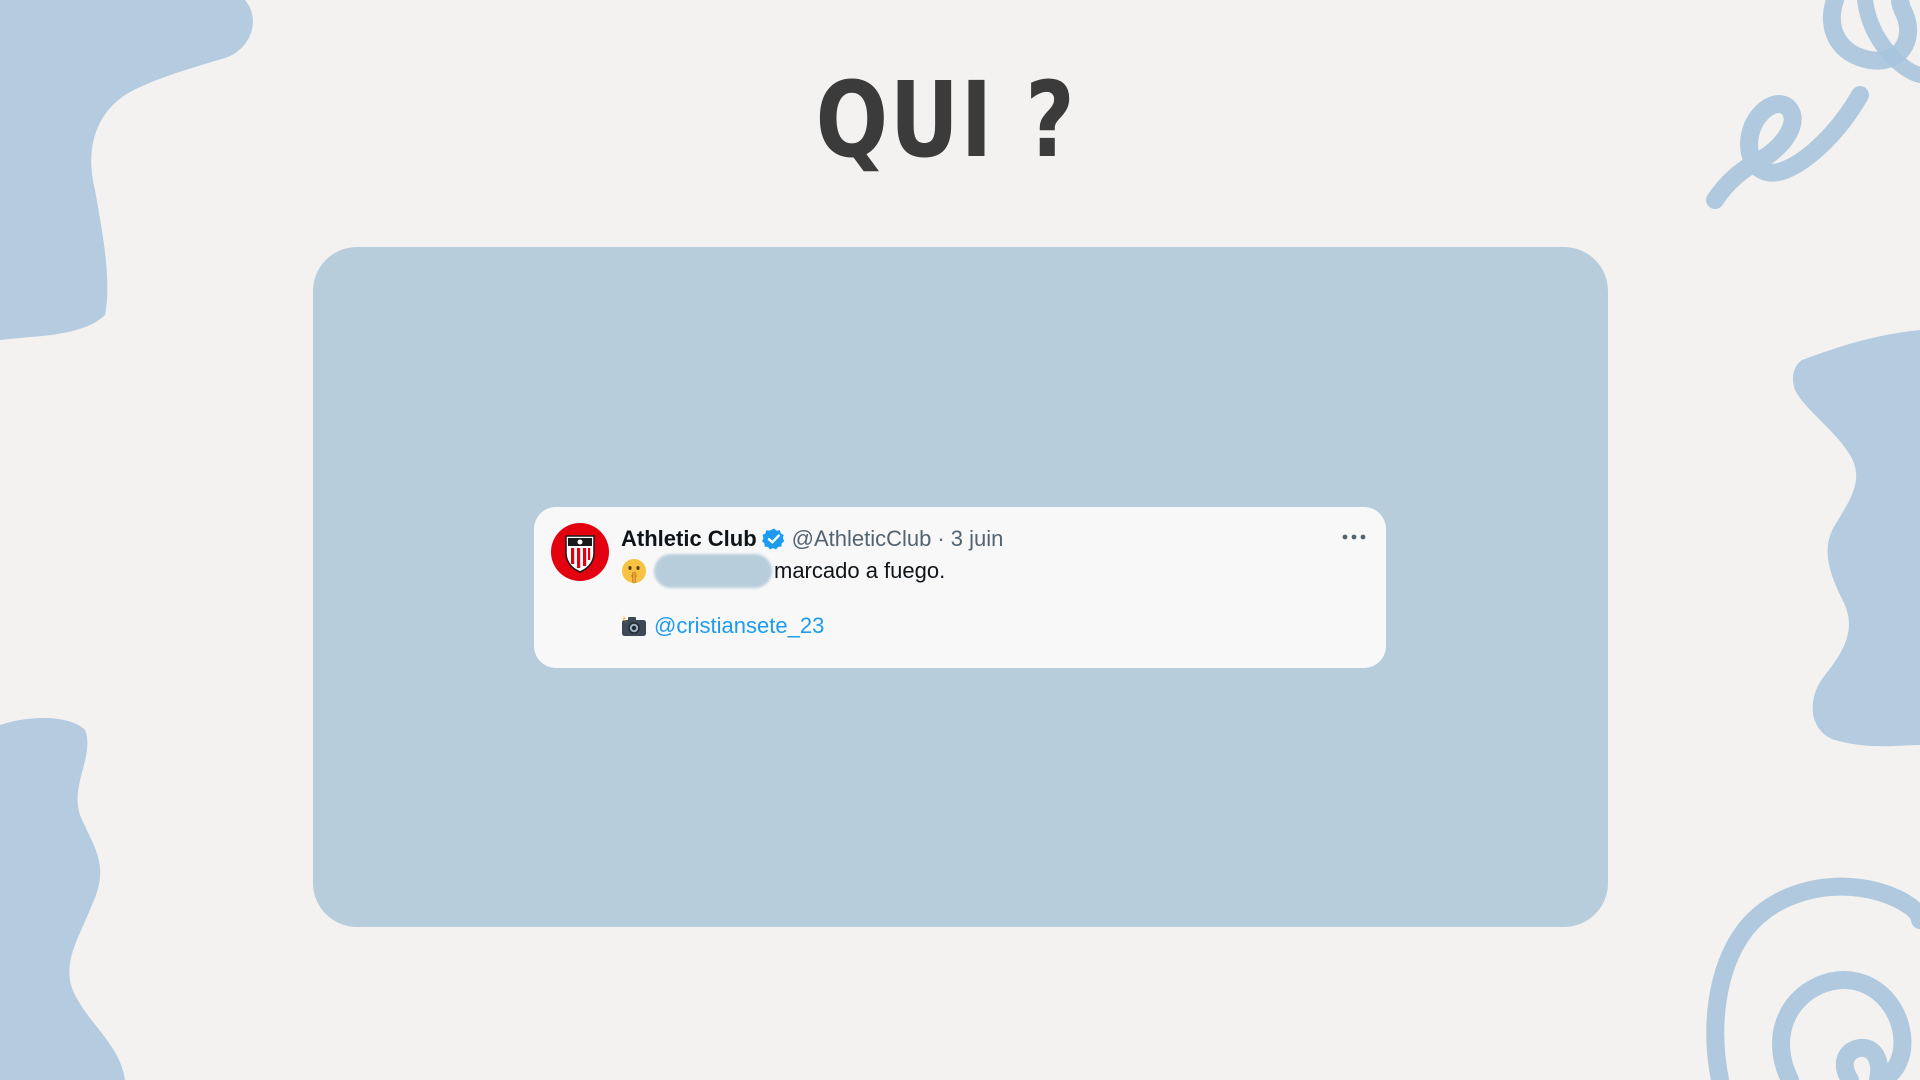 The width and height of the screenshot is (1920, 1080). Describe the element at coordinates (62, 899) in the screenshot. I see `decor-wave-bottom-left` at that location.